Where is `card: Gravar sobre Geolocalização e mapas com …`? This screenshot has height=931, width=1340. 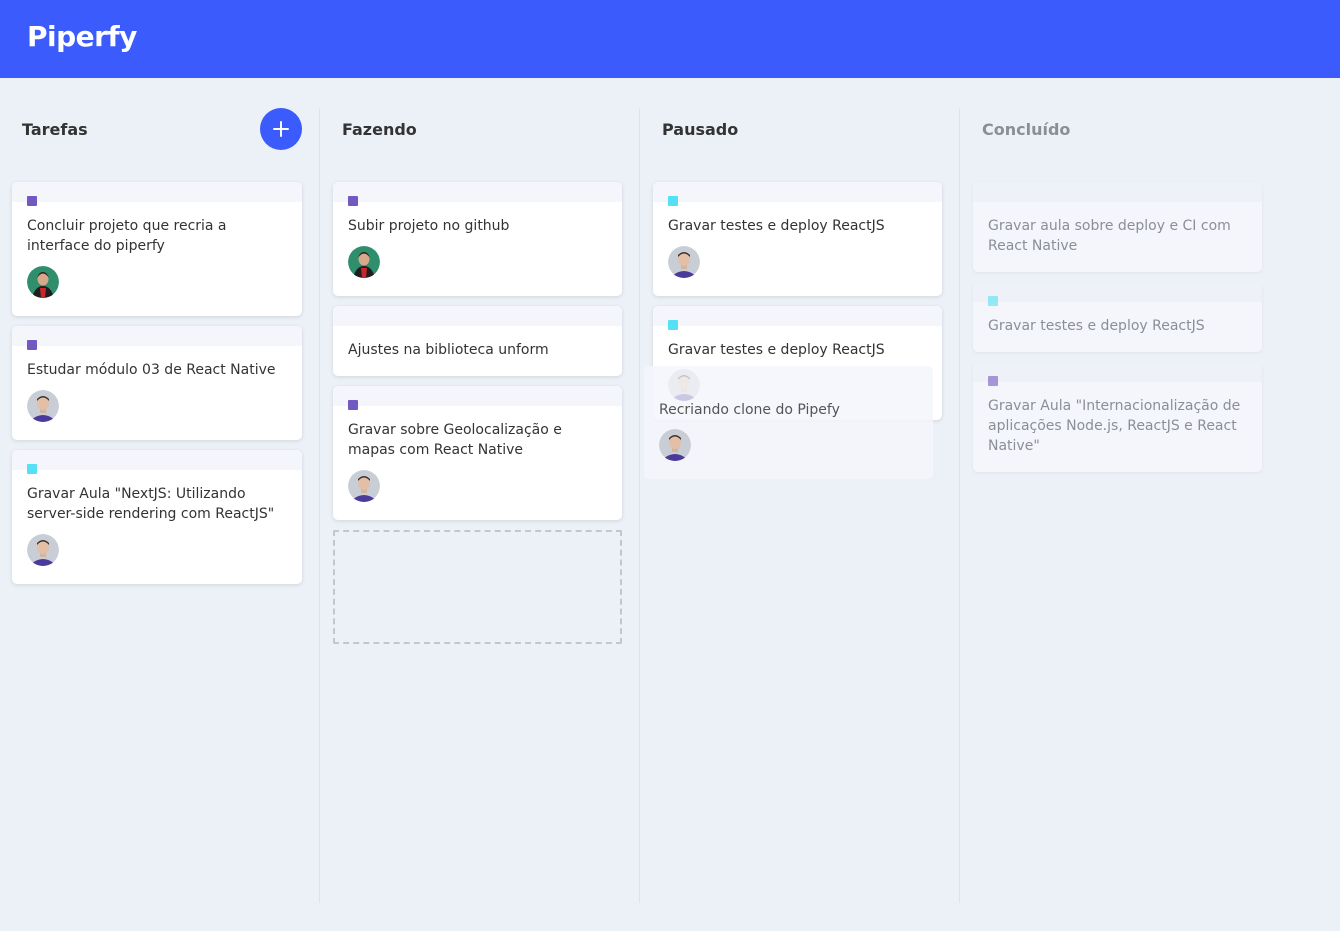 card: Gravar sobre Geolocalização e mapas com … is located at coordinates (477, 453).